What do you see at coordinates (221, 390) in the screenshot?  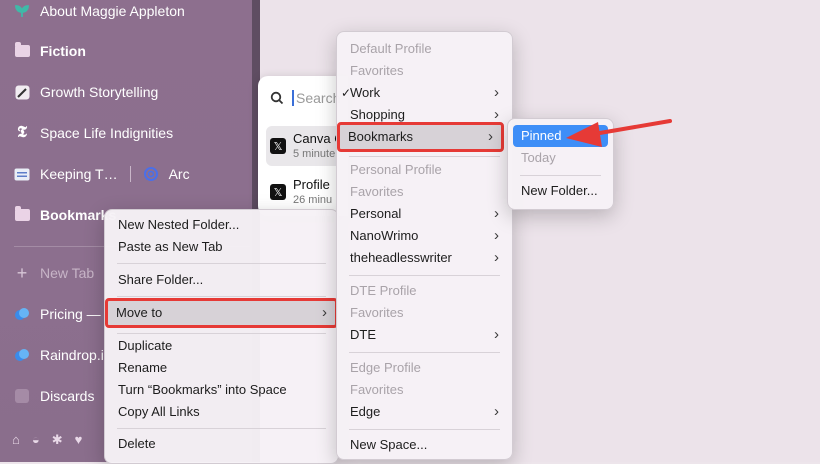 I see `menu-item-turn-into-space: Turn “Bookmarks” into Space` at bounding box center [221, 390].